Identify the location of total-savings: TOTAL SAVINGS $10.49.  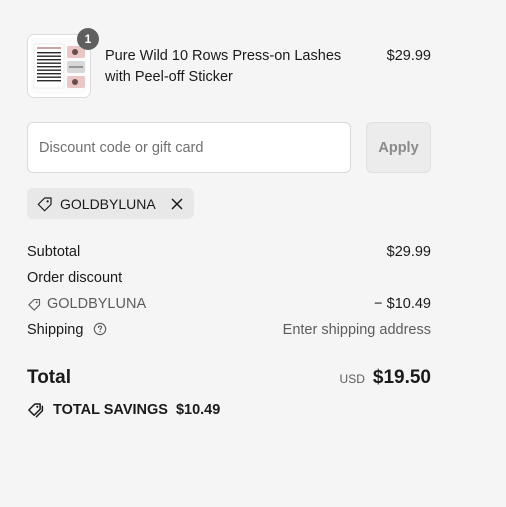
(229, 410).